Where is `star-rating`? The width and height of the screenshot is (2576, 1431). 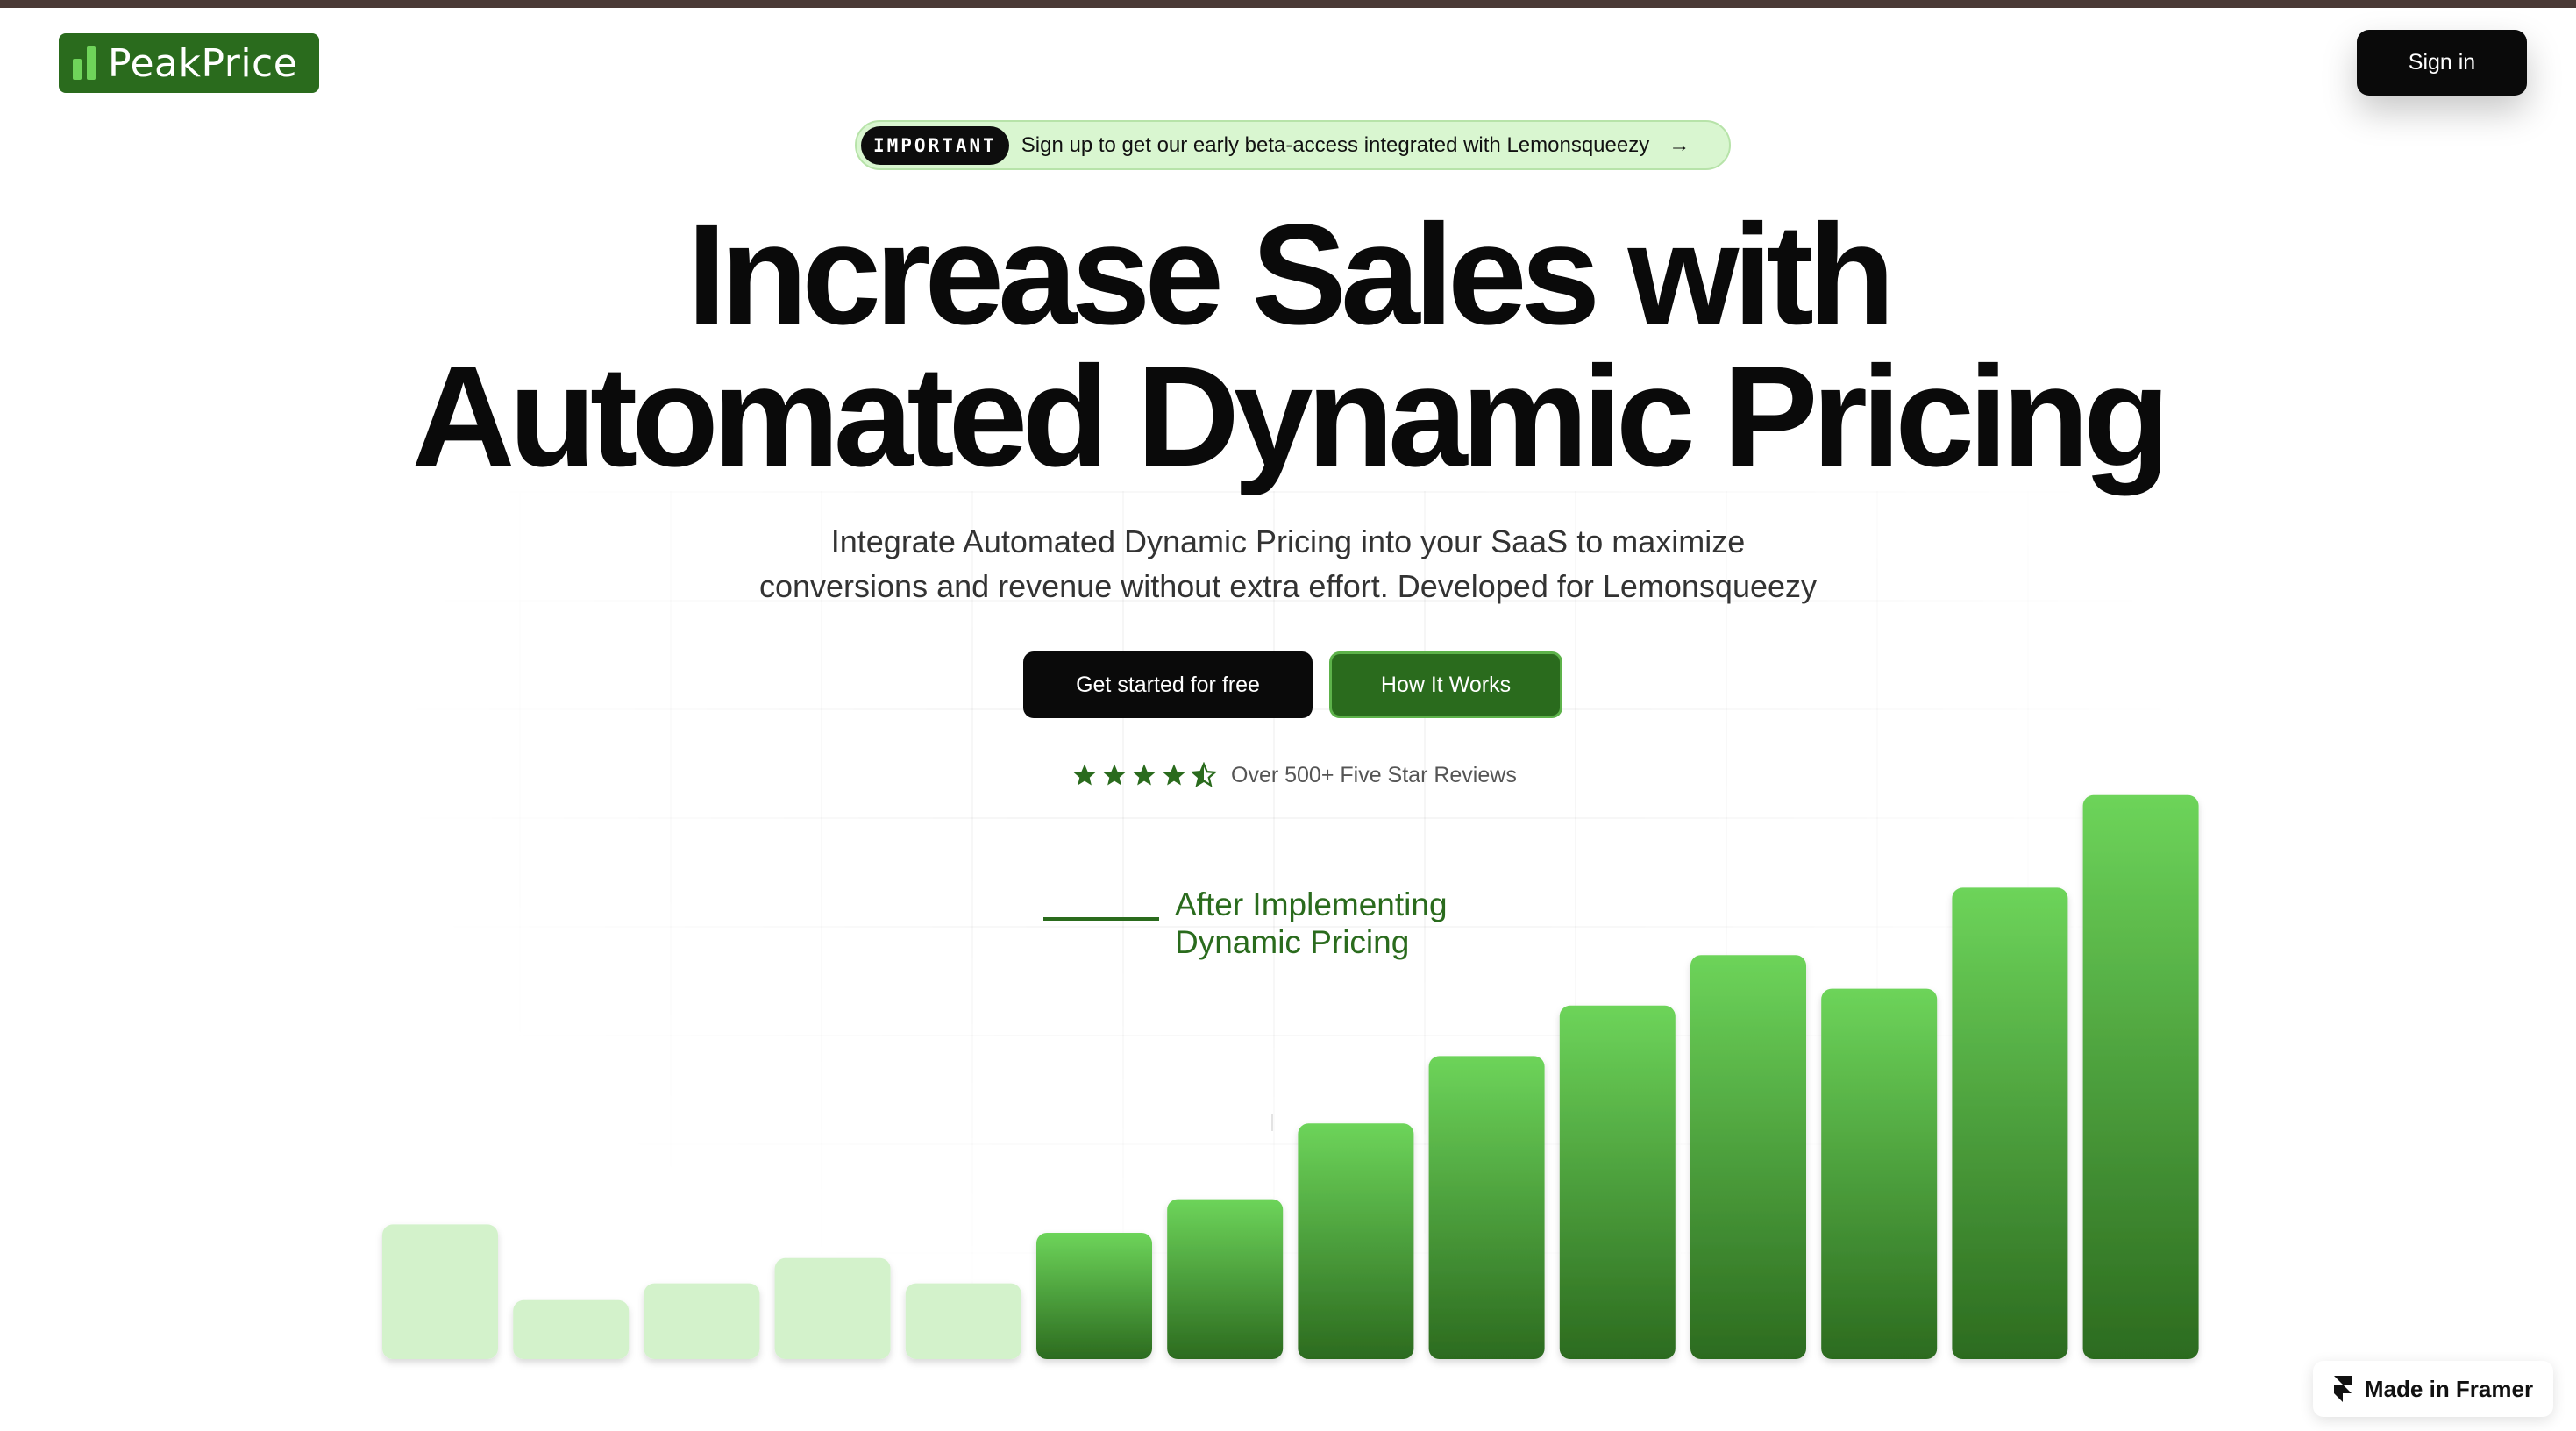 star-rating is located at coordinates (1144, 775).